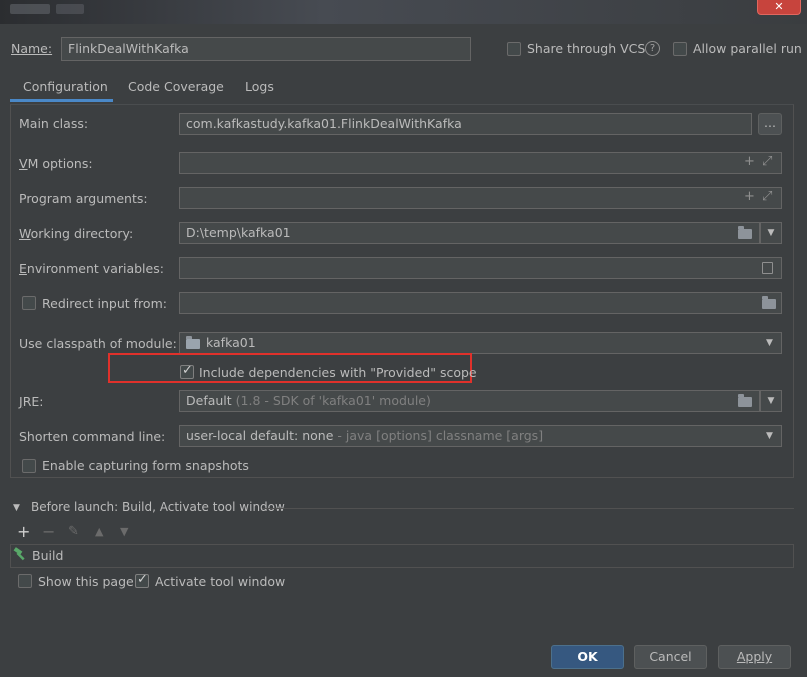 Image resolution: width=807 pixels, height=677 pixels. I want to click on document-icon, so click(767, 268).